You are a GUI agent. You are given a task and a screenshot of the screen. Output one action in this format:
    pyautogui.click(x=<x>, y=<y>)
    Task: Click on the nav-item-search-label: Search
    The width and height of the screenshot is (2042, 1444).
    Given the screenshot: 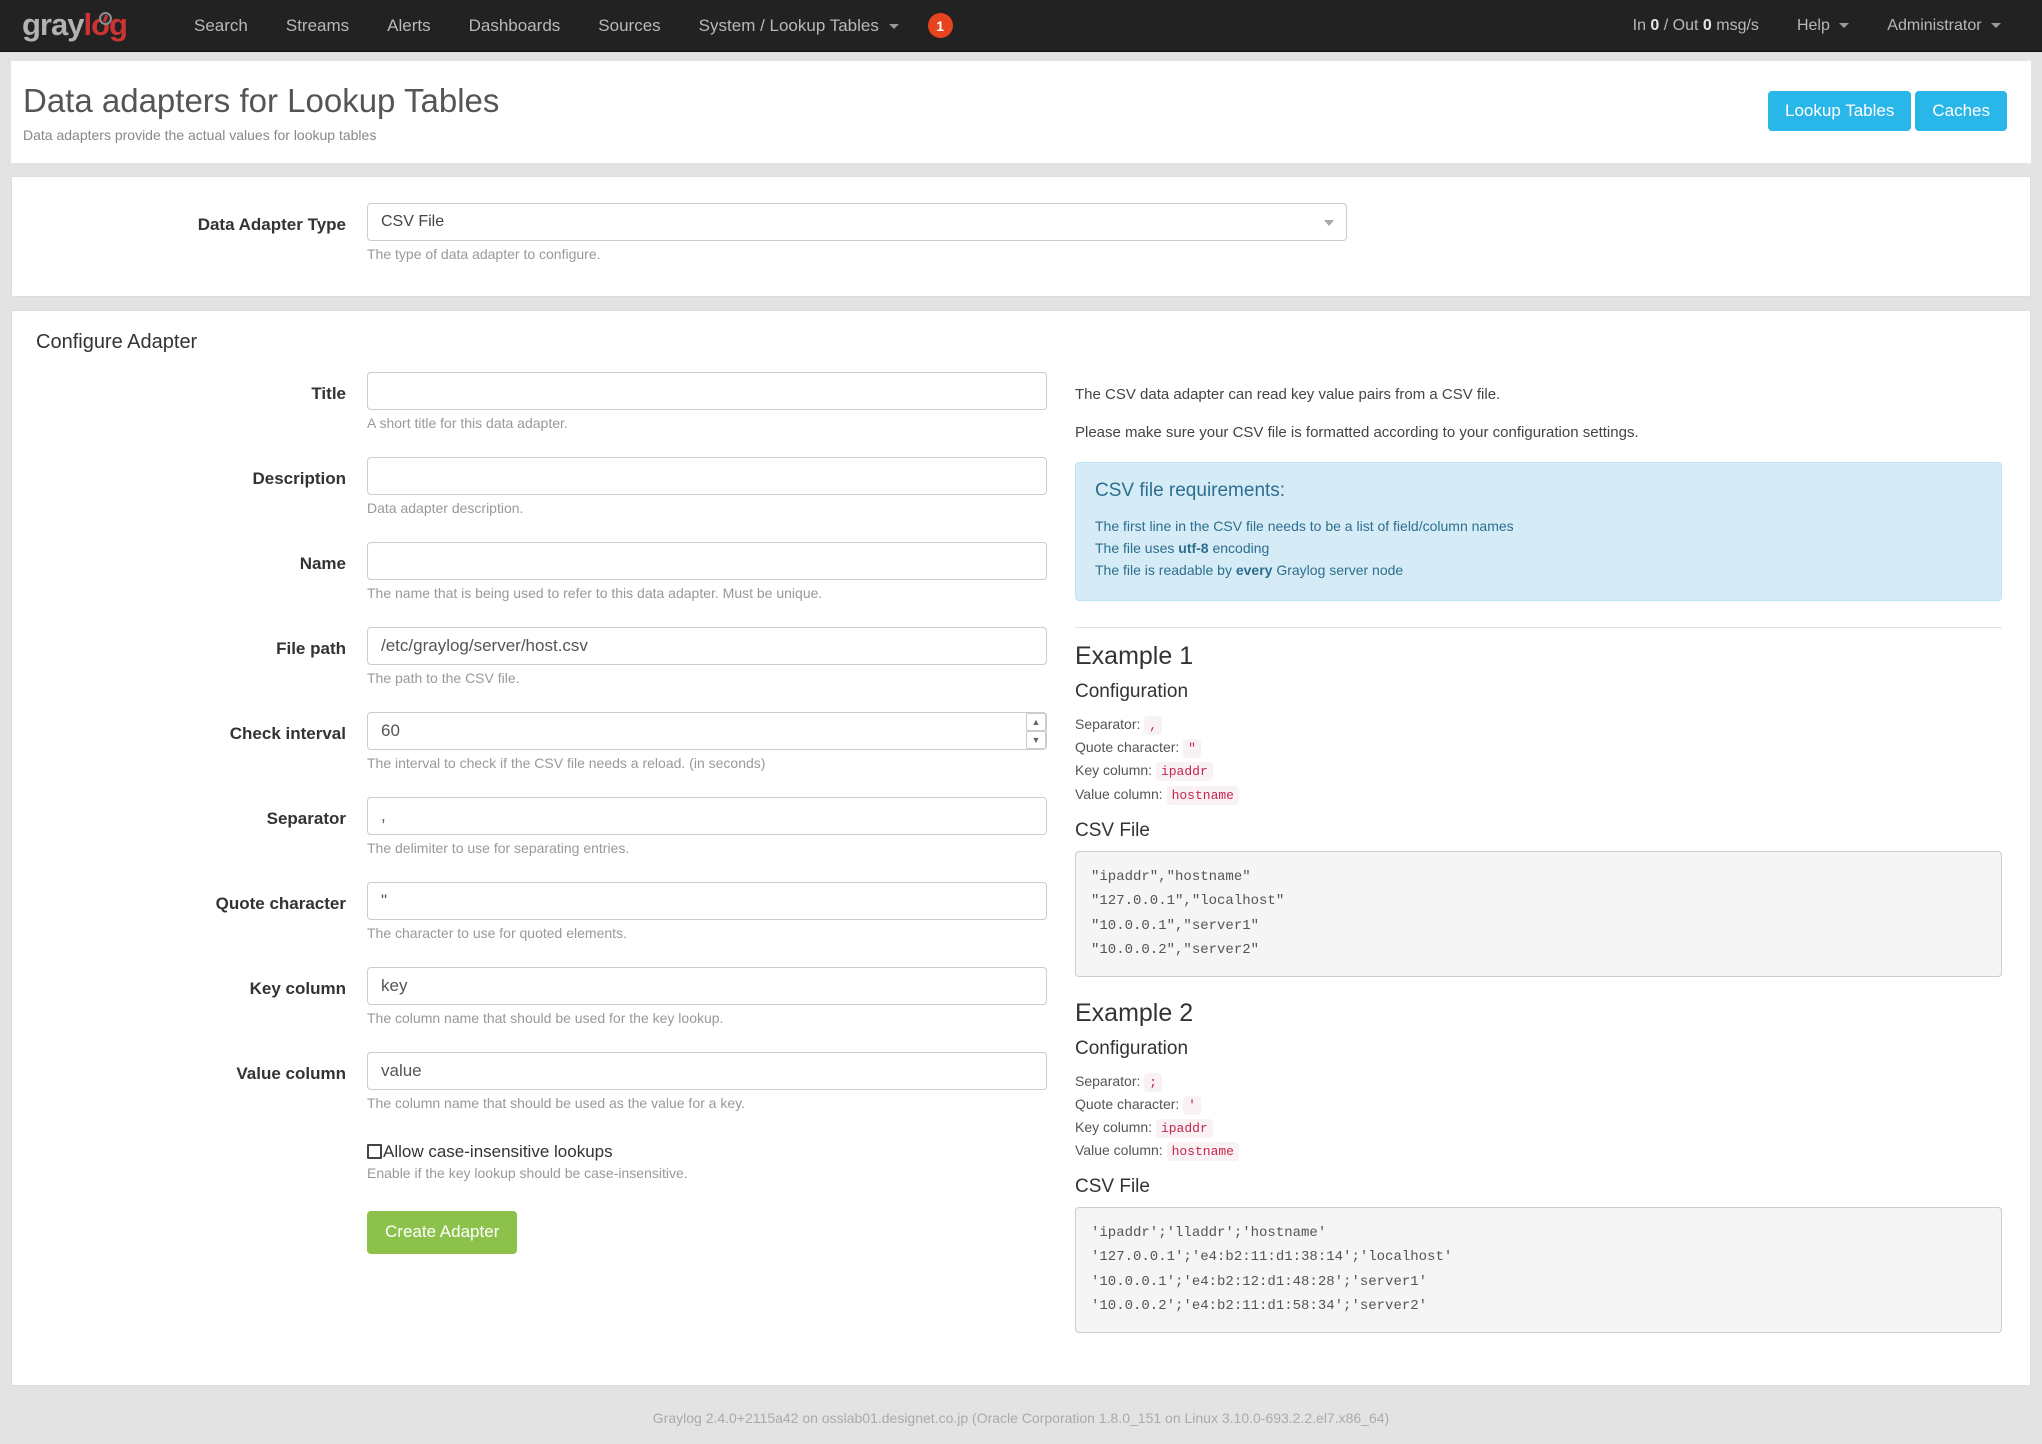 What is the action you would take?
    pyautogui.click(x=220, y=25)
    